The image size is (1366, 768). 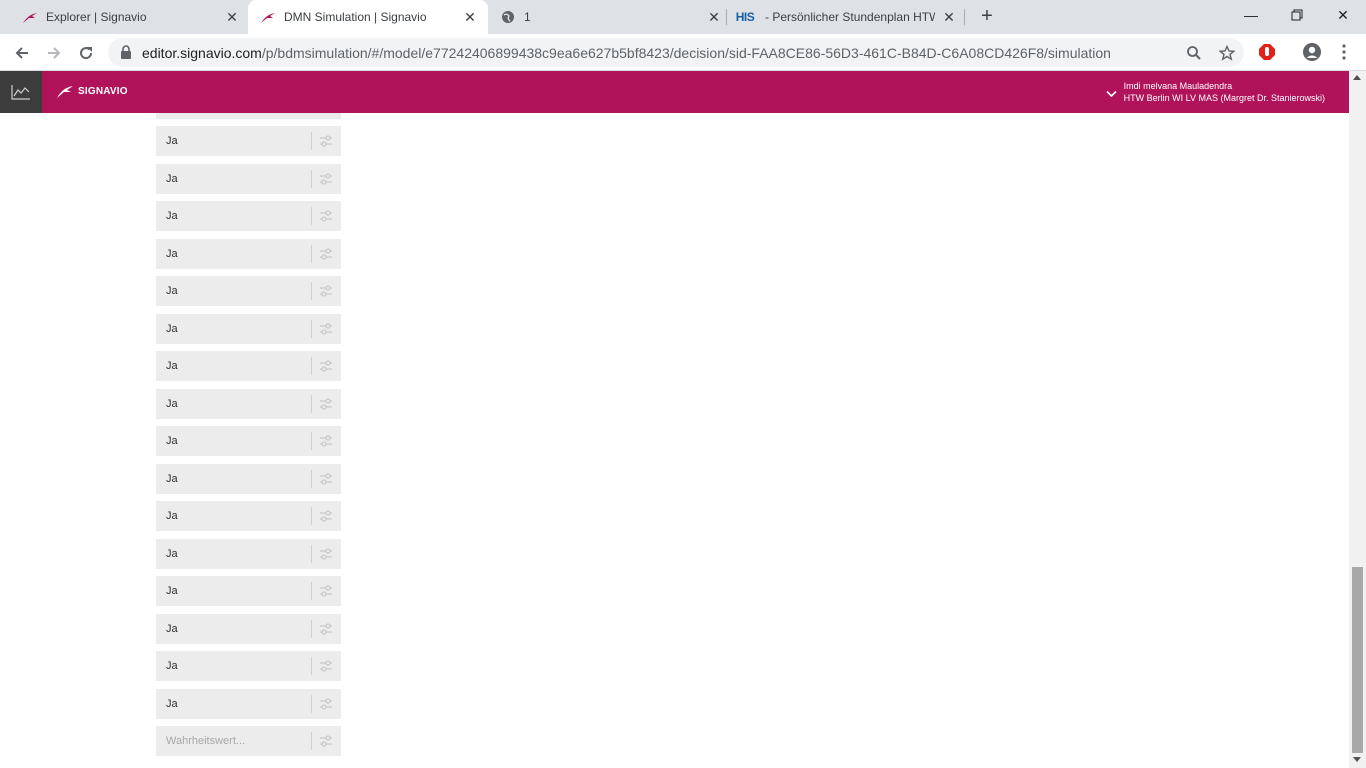 I want to click on minimize-button: —, so click(x=1251, y=15).